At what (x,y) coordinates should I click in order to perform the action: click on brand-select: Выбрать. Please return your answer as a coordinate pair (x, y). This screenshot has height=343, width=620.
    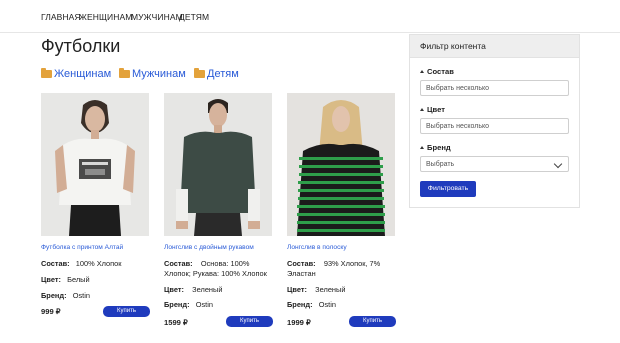
    Looking at the image, I should click on (494, 164).